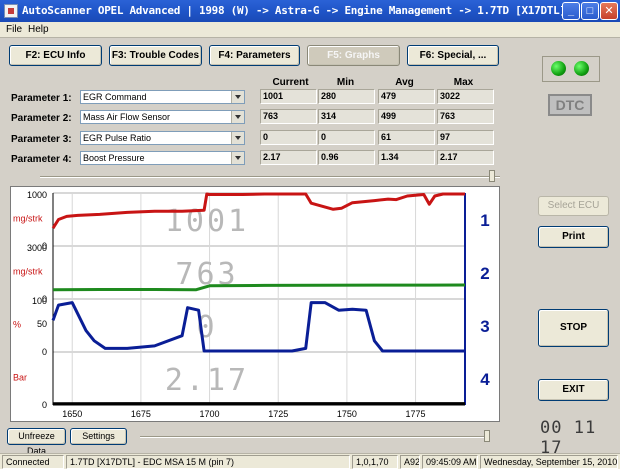 This screenshot has height=469, width=620. I want to click on menu-file: File, so click(14, 29).